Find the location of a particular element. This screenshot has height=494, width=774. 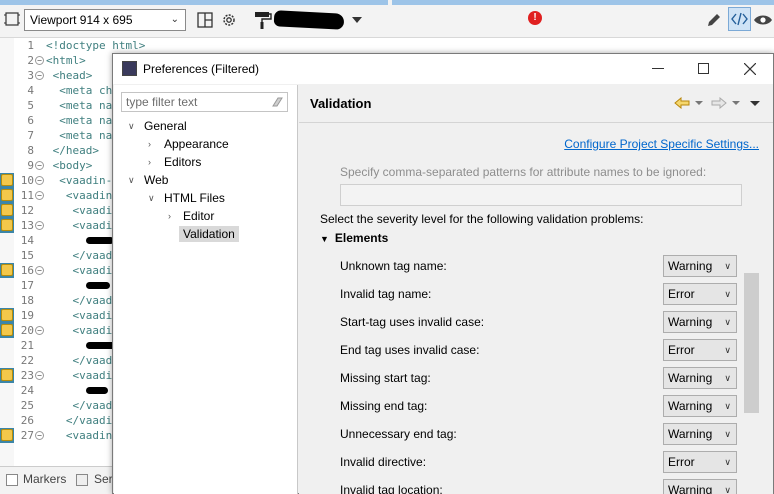

layout-icon is located at coordinates (205, 20).